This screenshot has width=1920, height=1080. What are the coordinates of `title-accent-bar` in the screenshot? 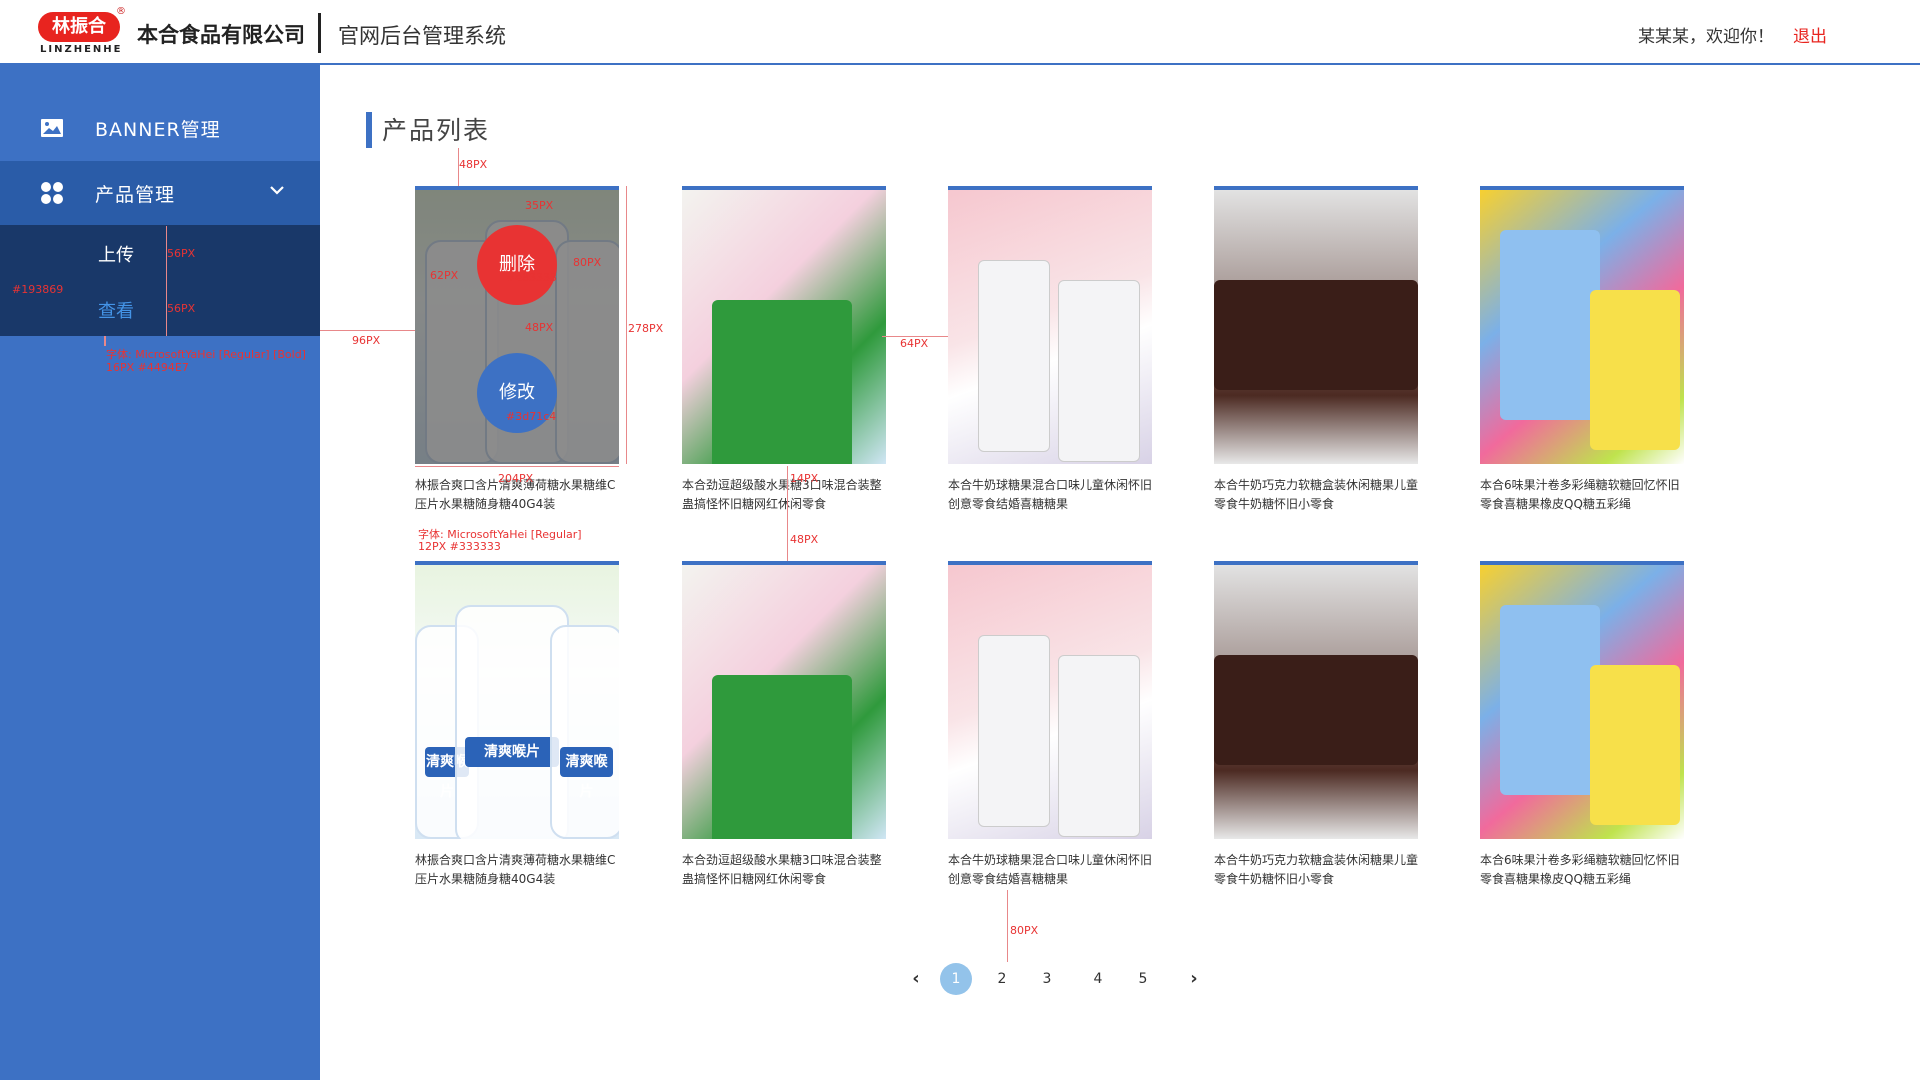 It's located at (369, 130).